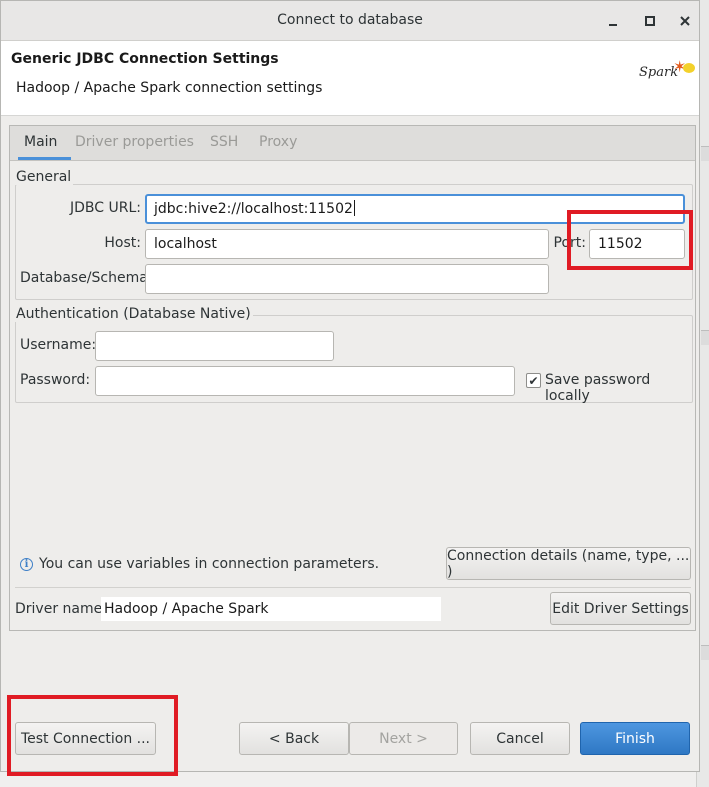  What do you see at coordinates (403, 738) in the screenshot?
I see `next-button: Next >` at bounding box center [403, 738].